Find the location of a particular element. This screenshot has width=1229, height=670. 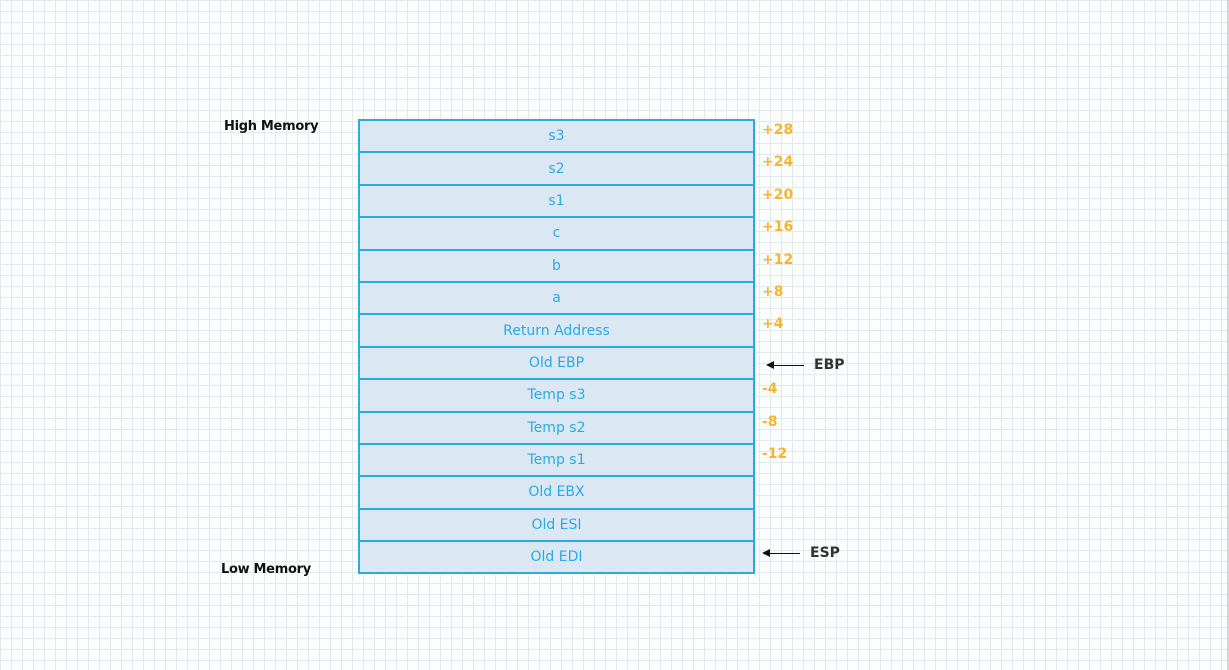

offset-label: +20 is located at coordinates (778, 194).